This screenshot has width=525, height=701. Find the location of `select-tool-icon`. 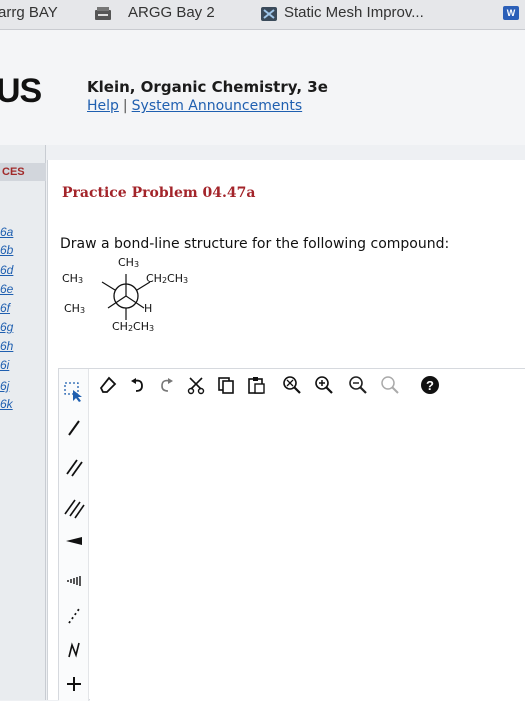

select-tool-icon is located at coordinates (74, 392).